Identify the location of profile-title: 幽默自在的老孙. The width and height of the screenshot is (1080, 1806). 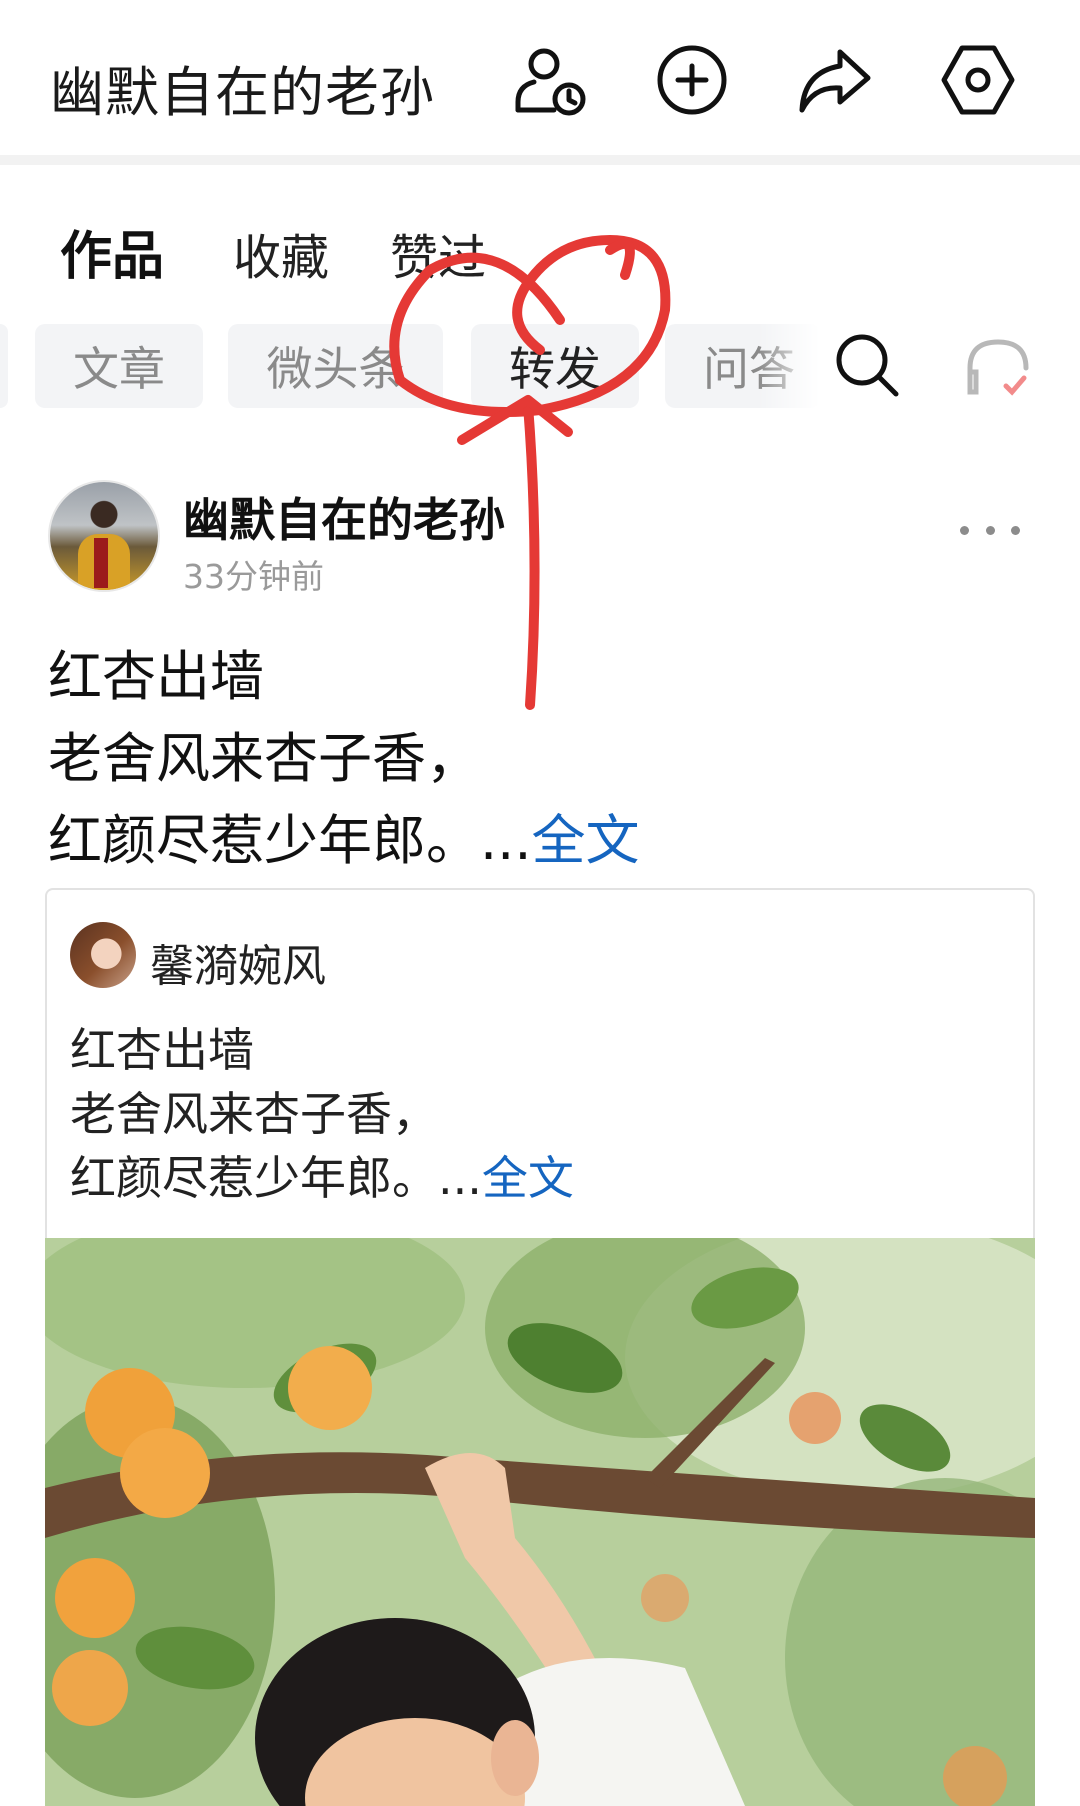
(242, 92).